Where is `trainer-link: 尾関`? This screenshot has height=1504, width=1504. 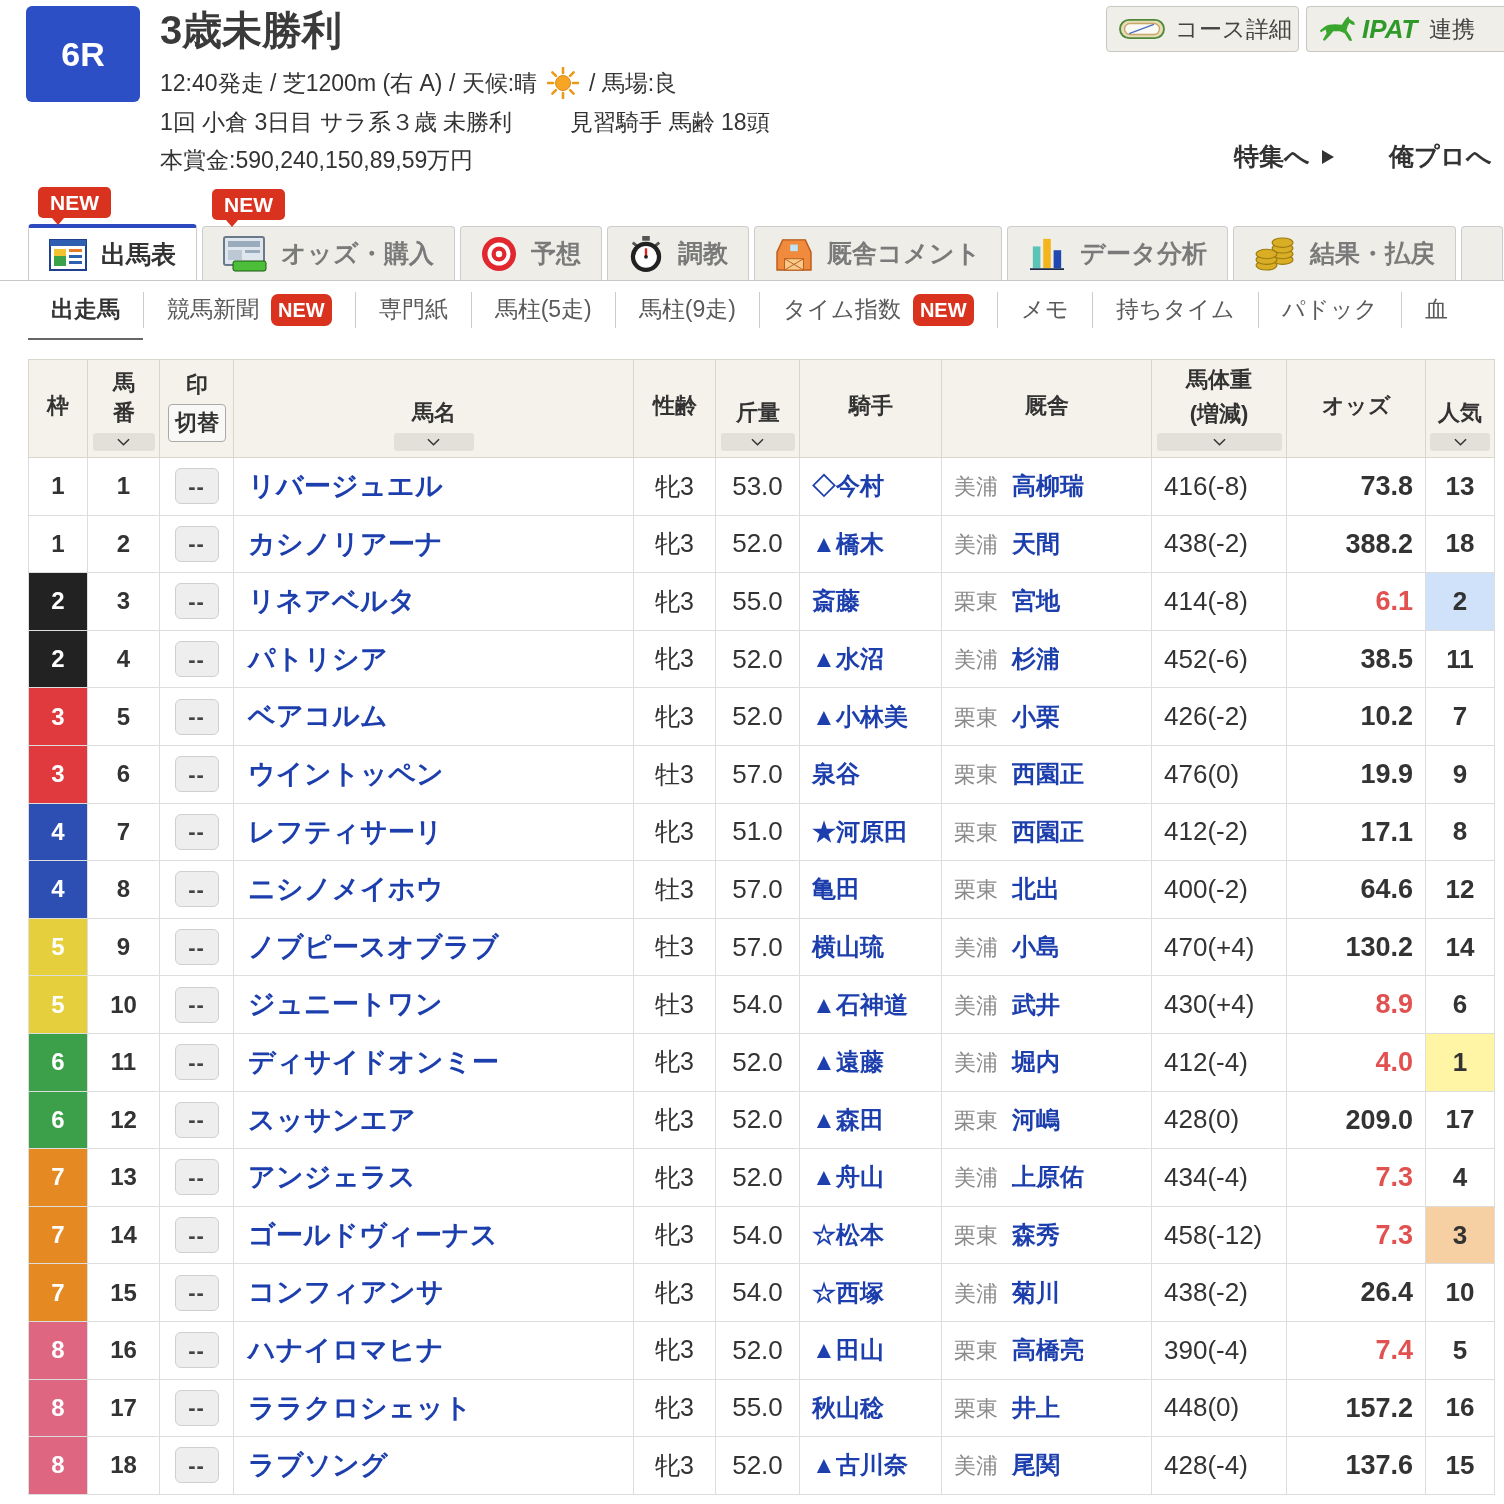
trainer-link: 尾関 is located at coordinates (1036, 1465).